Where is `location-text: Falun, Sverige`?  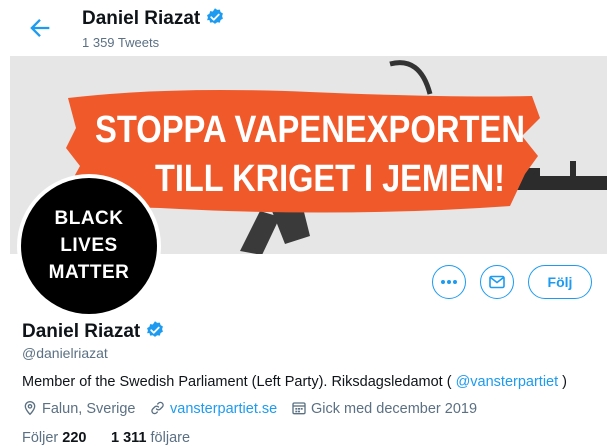 location-text: Falun, Sverige is located at coordinates (89, 409).